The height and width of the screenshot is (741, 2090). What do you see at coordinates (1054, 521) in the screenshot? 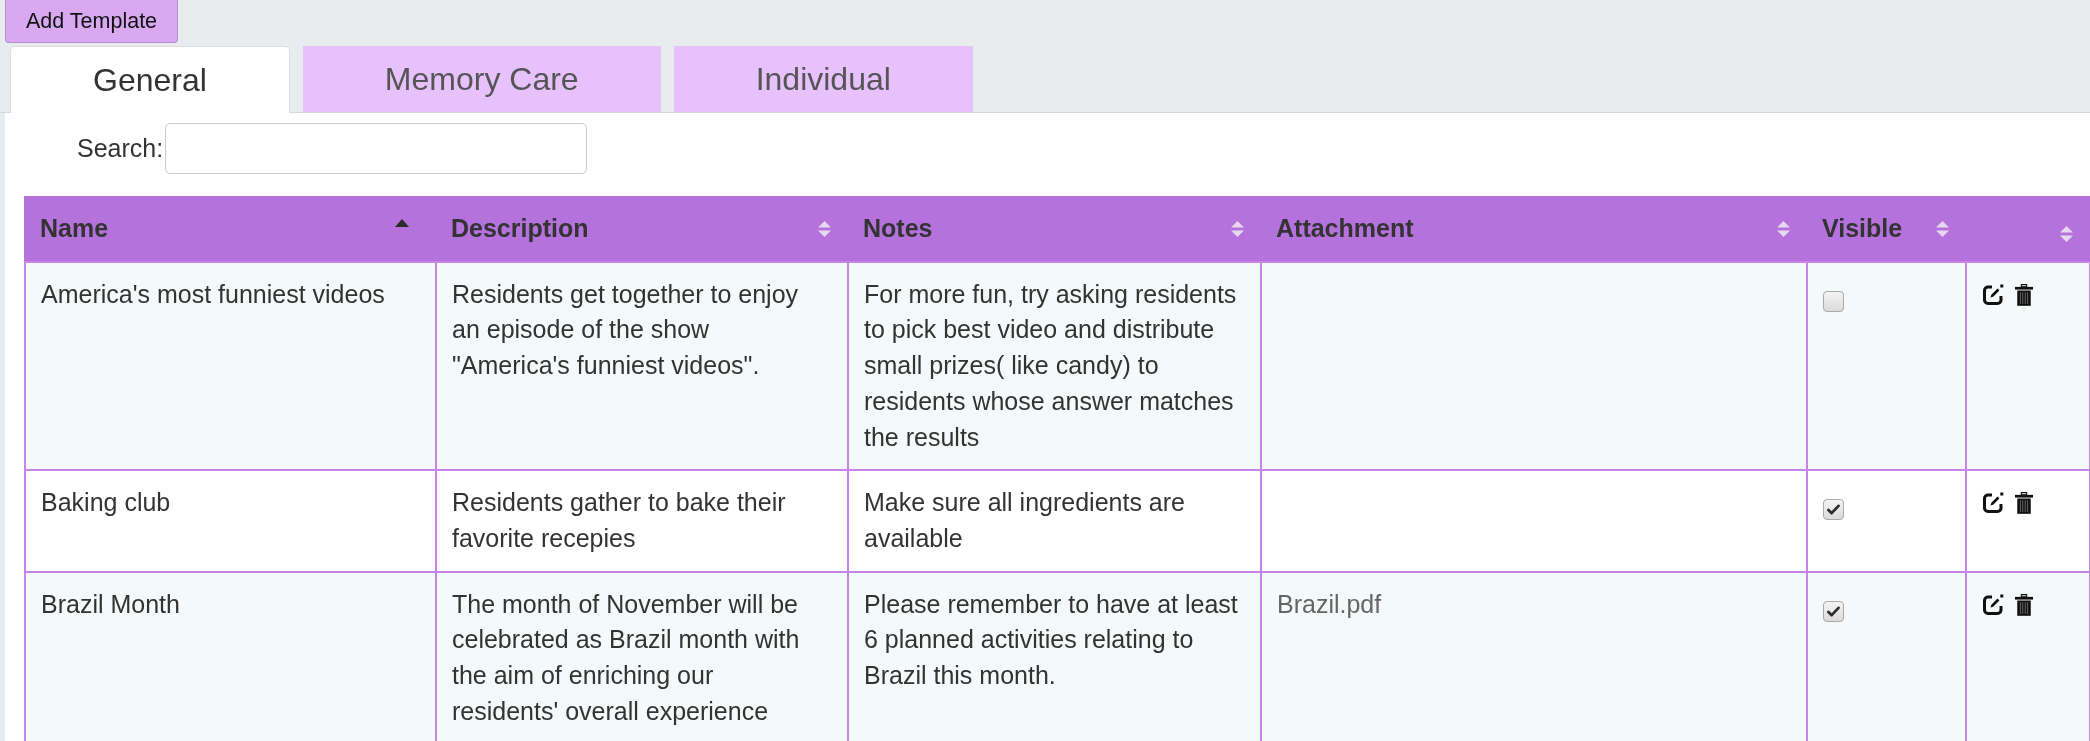
I see `table-cell: Make sure all ingredients are available` at bounding box center [1054, 521].